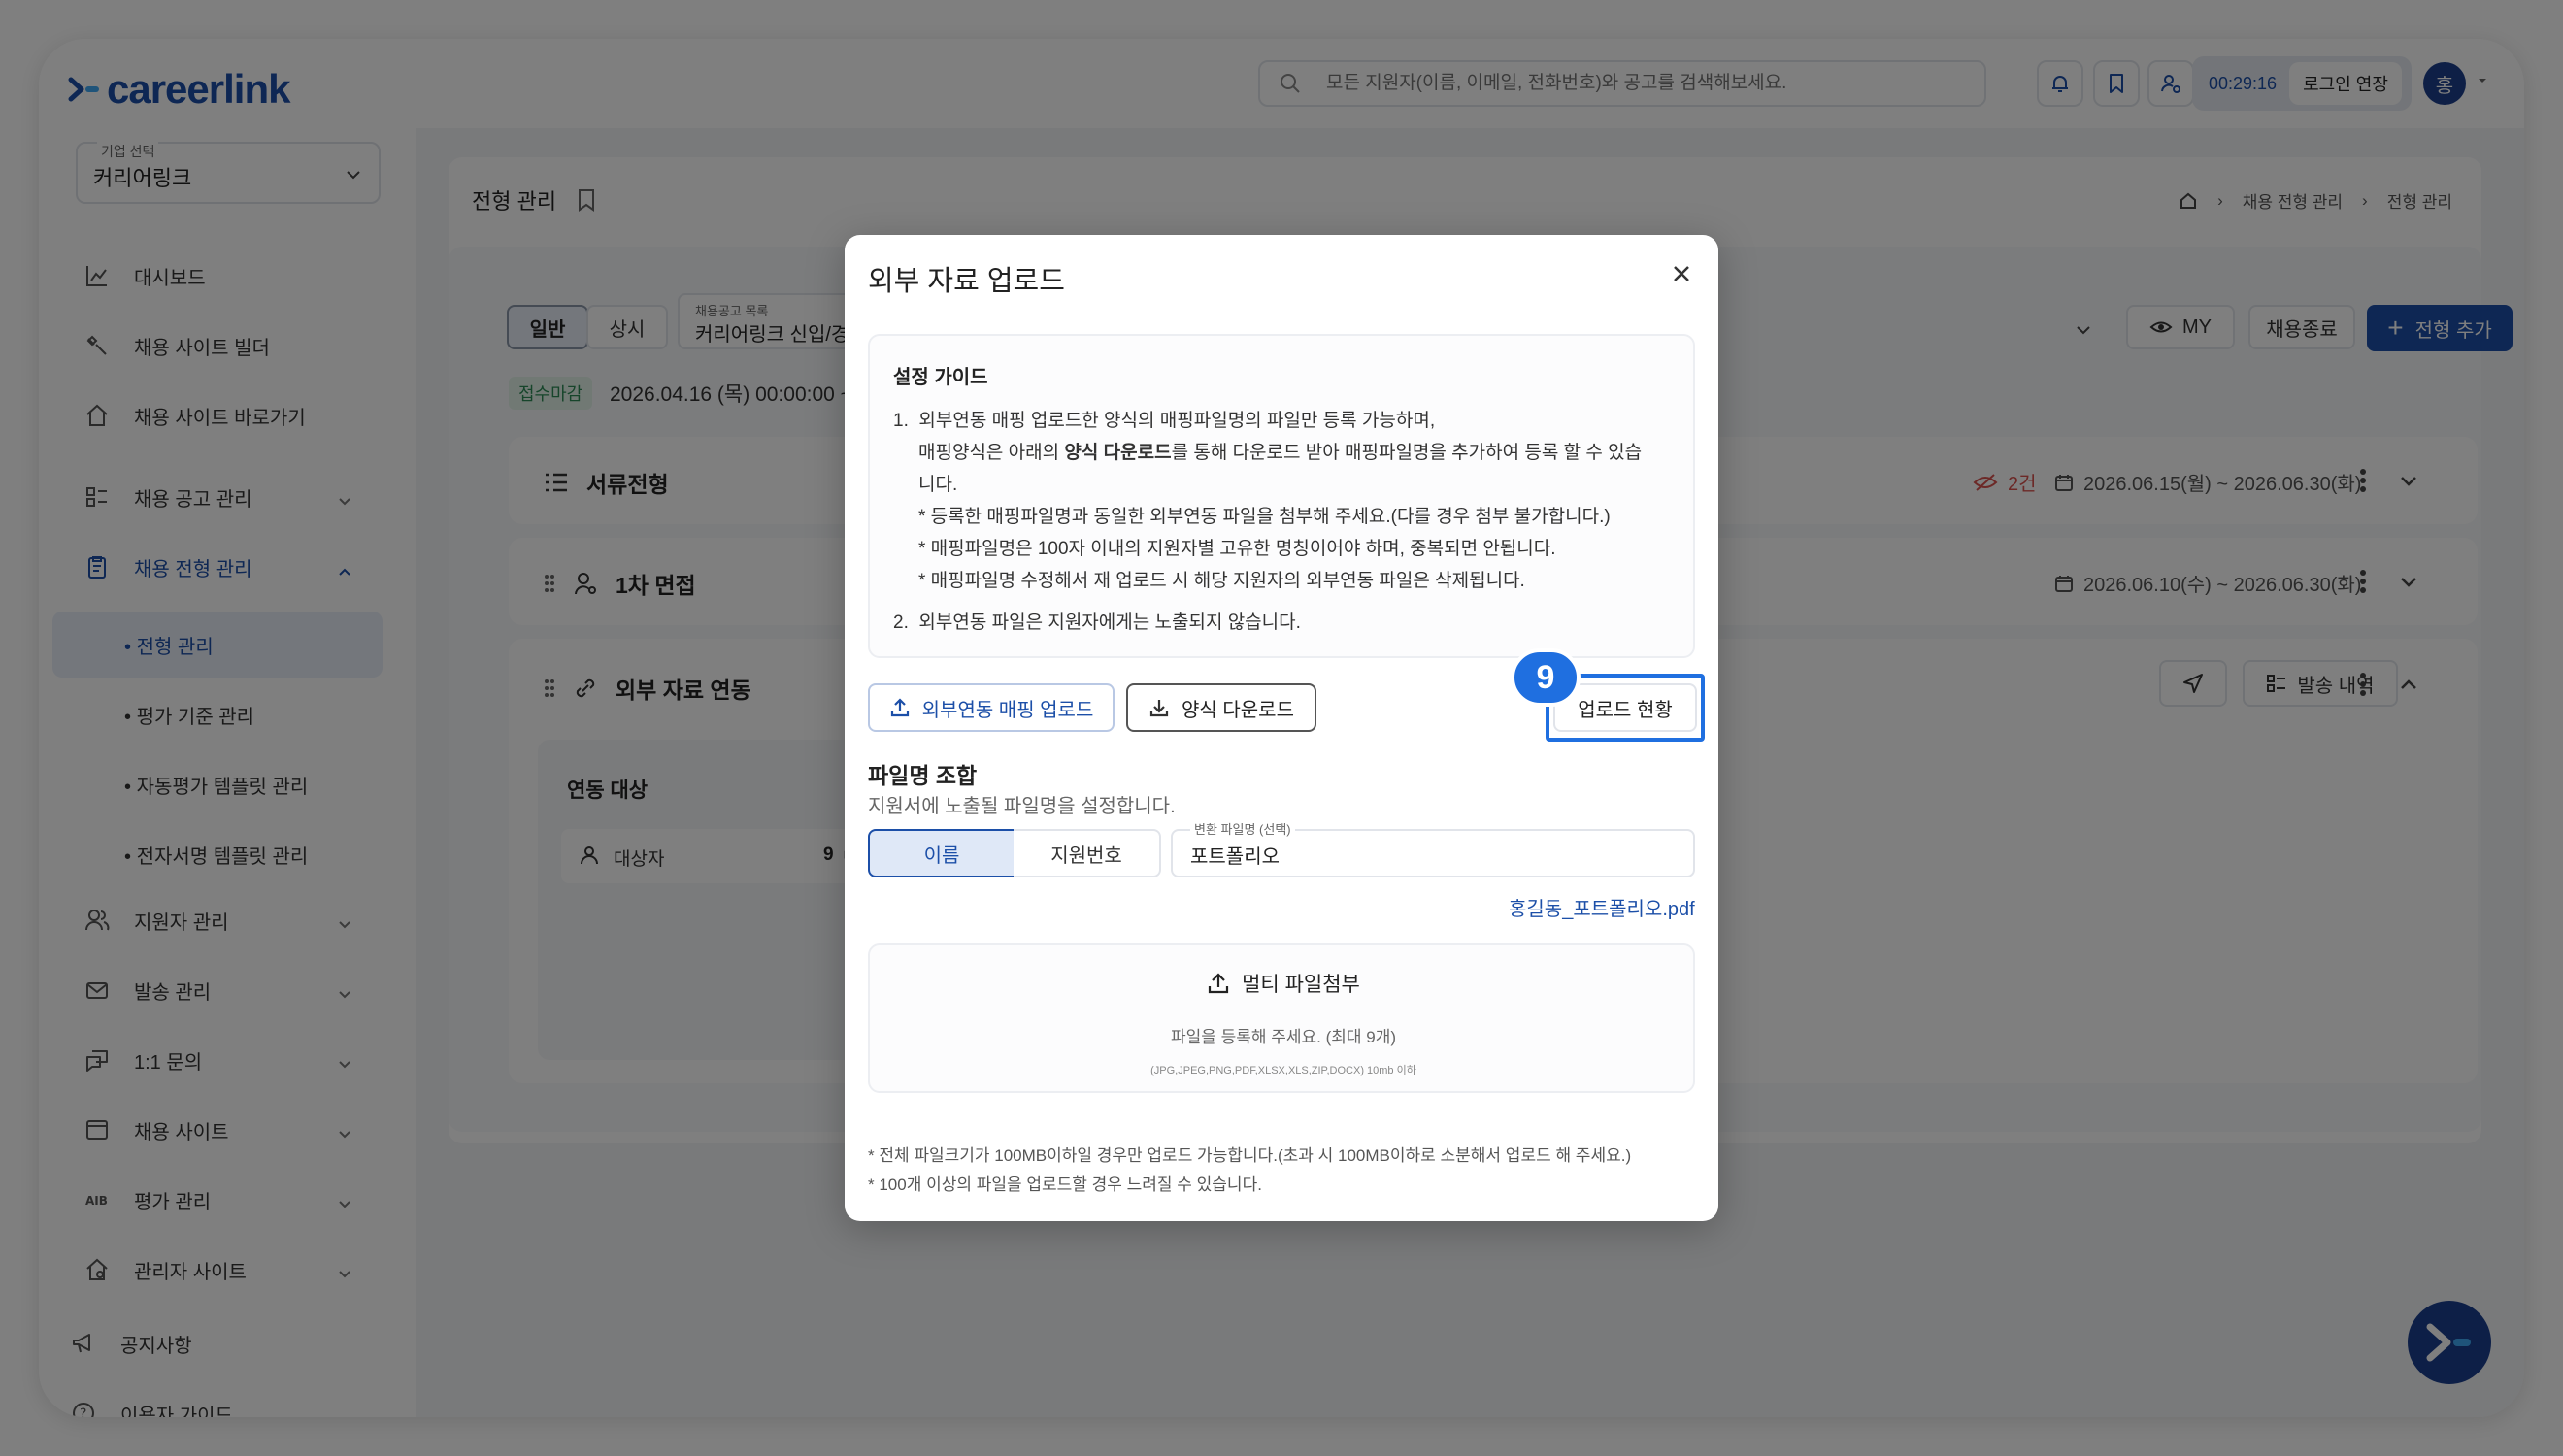  What do you see at coordinates (1235, 857) in the screenshot?
I see `convert-filename-value: 포트폴리오` at bounding box center [1235, 857].